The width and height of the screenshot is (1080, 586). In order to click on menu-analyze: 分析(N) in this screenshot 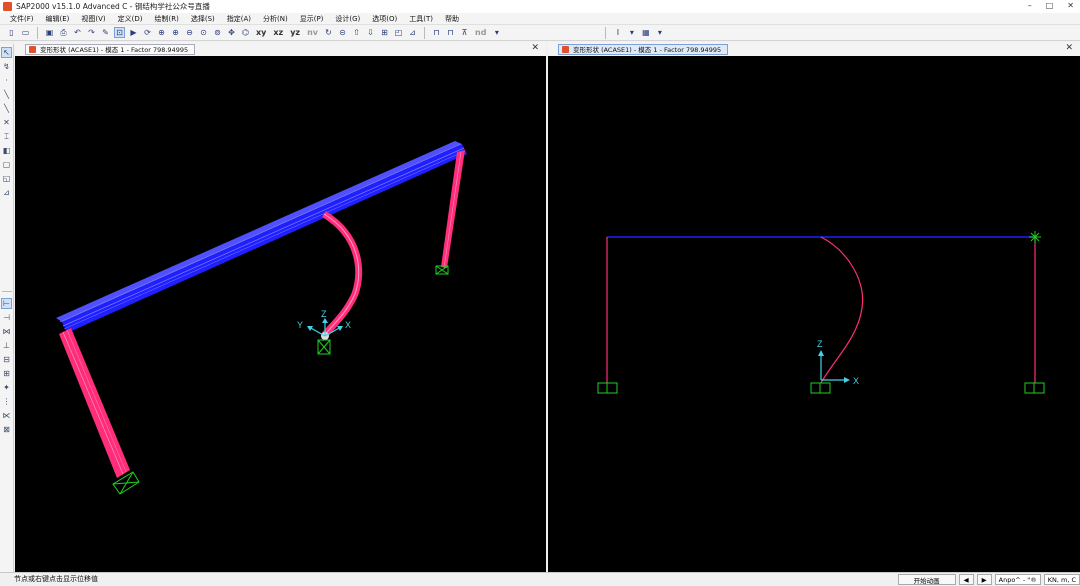, I will do `click(275, 19)`.